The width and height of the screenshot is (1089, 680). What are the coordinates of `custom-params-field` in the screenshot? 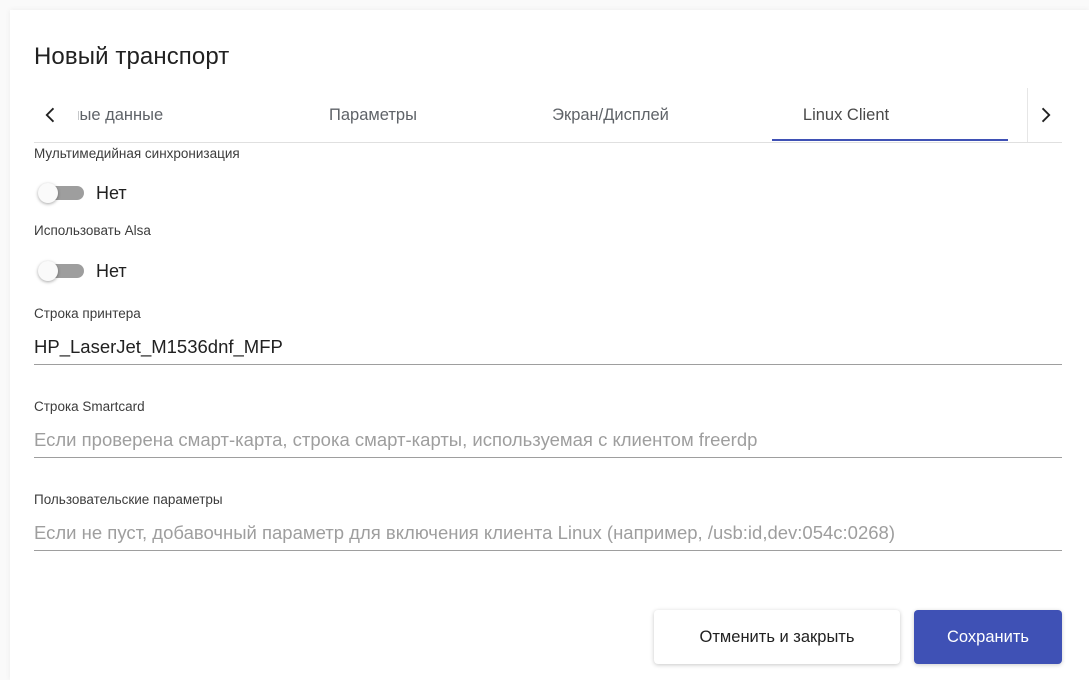 It's located at (548, 534).